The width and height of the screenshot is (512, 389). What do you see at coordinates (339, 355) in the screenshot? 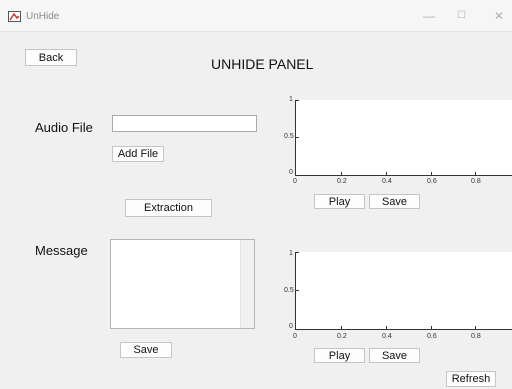
I see `plot-2-play-button: Play` at bounding box center [339, 355].